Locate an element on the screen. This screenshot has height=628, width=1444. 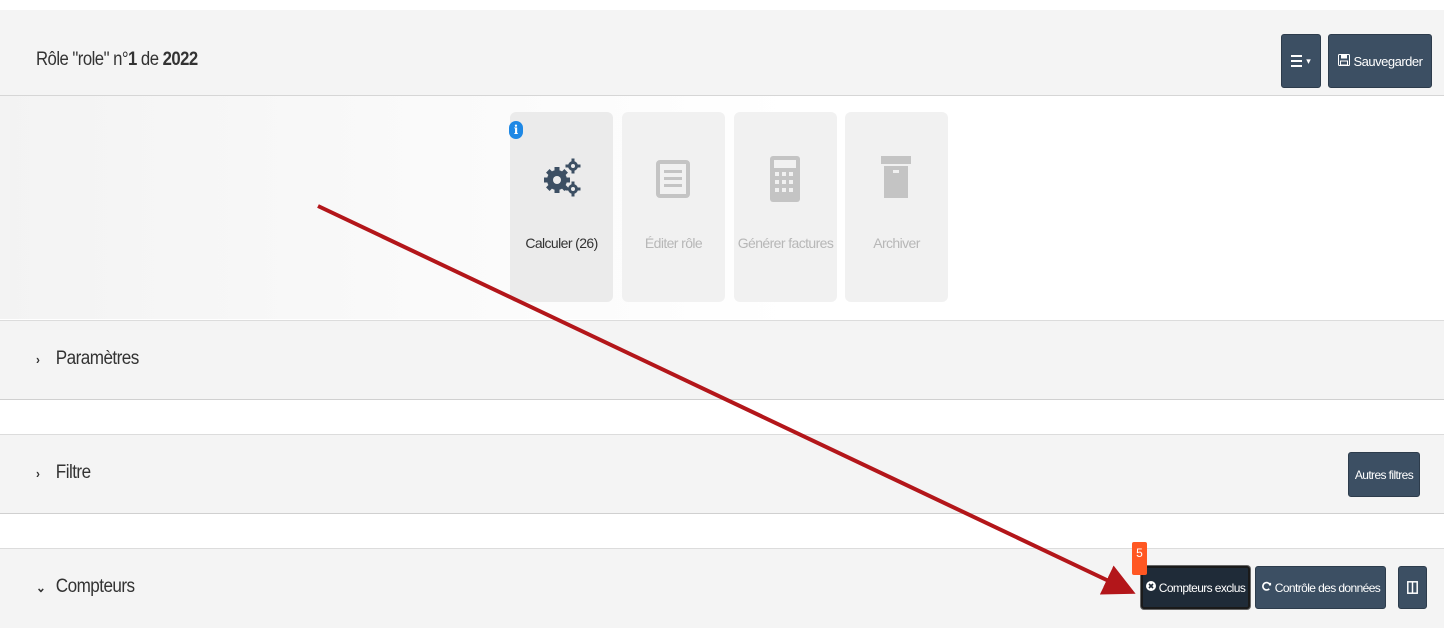
chevron-down-icon: ⌄ is located at coordinates (41, 587).